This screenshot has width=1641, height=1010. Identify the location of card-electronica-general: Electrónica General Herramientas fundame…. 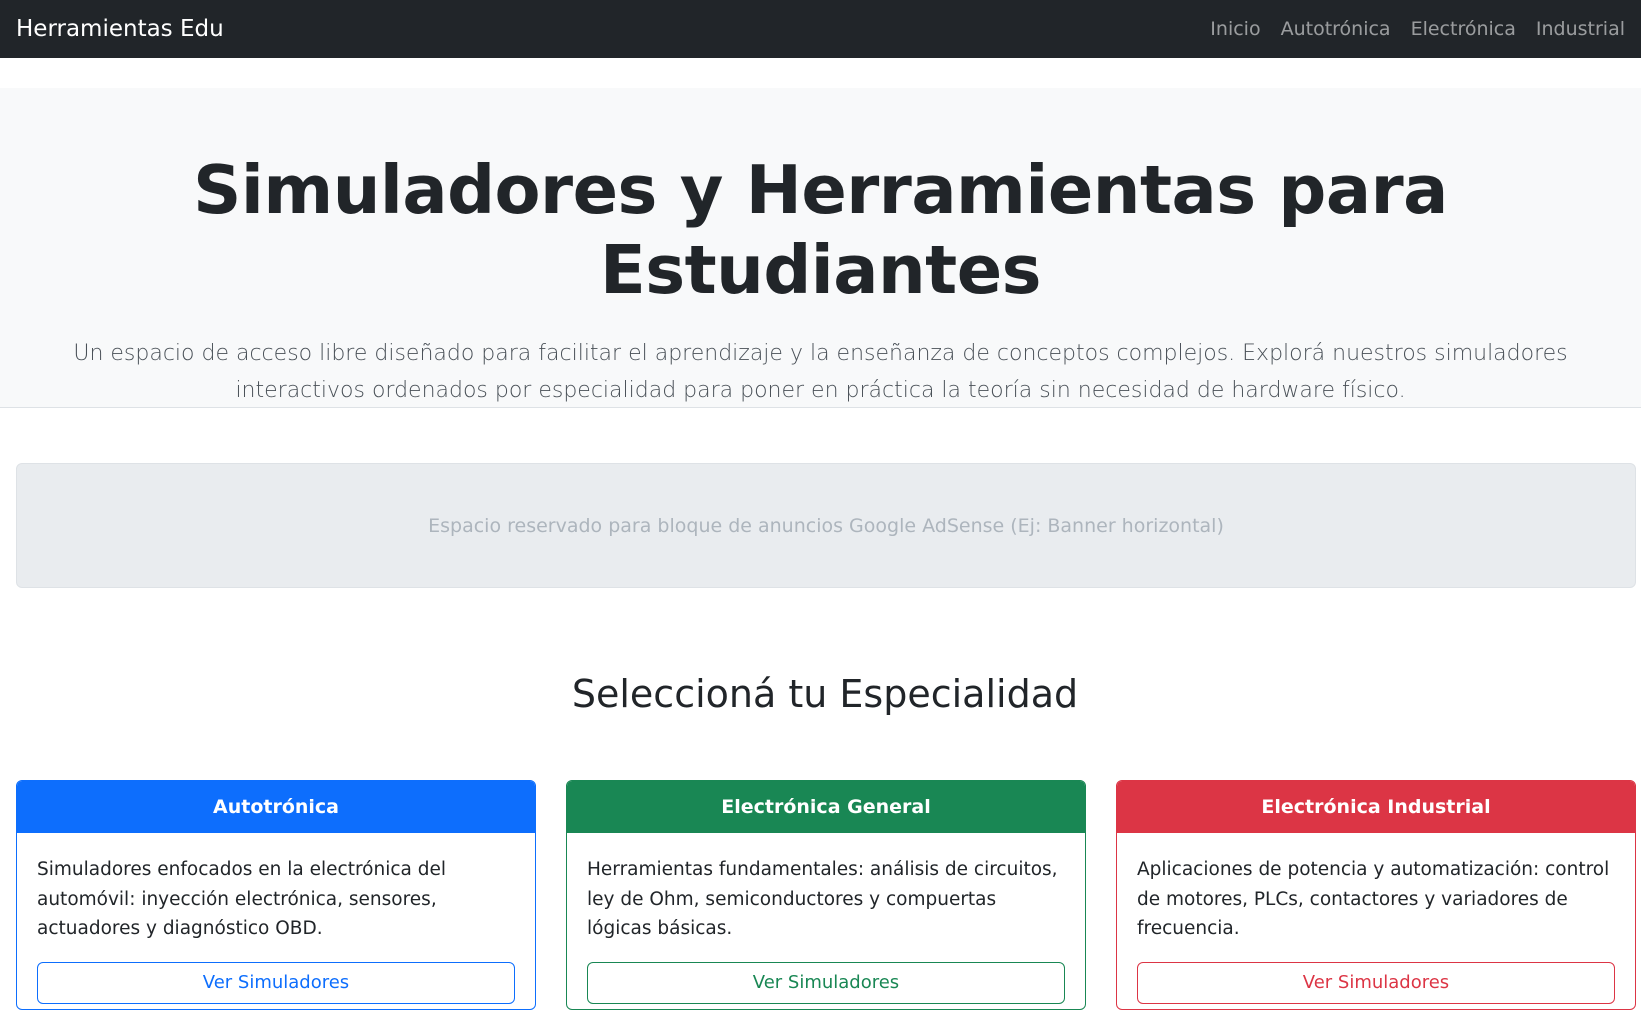
(826, 895).